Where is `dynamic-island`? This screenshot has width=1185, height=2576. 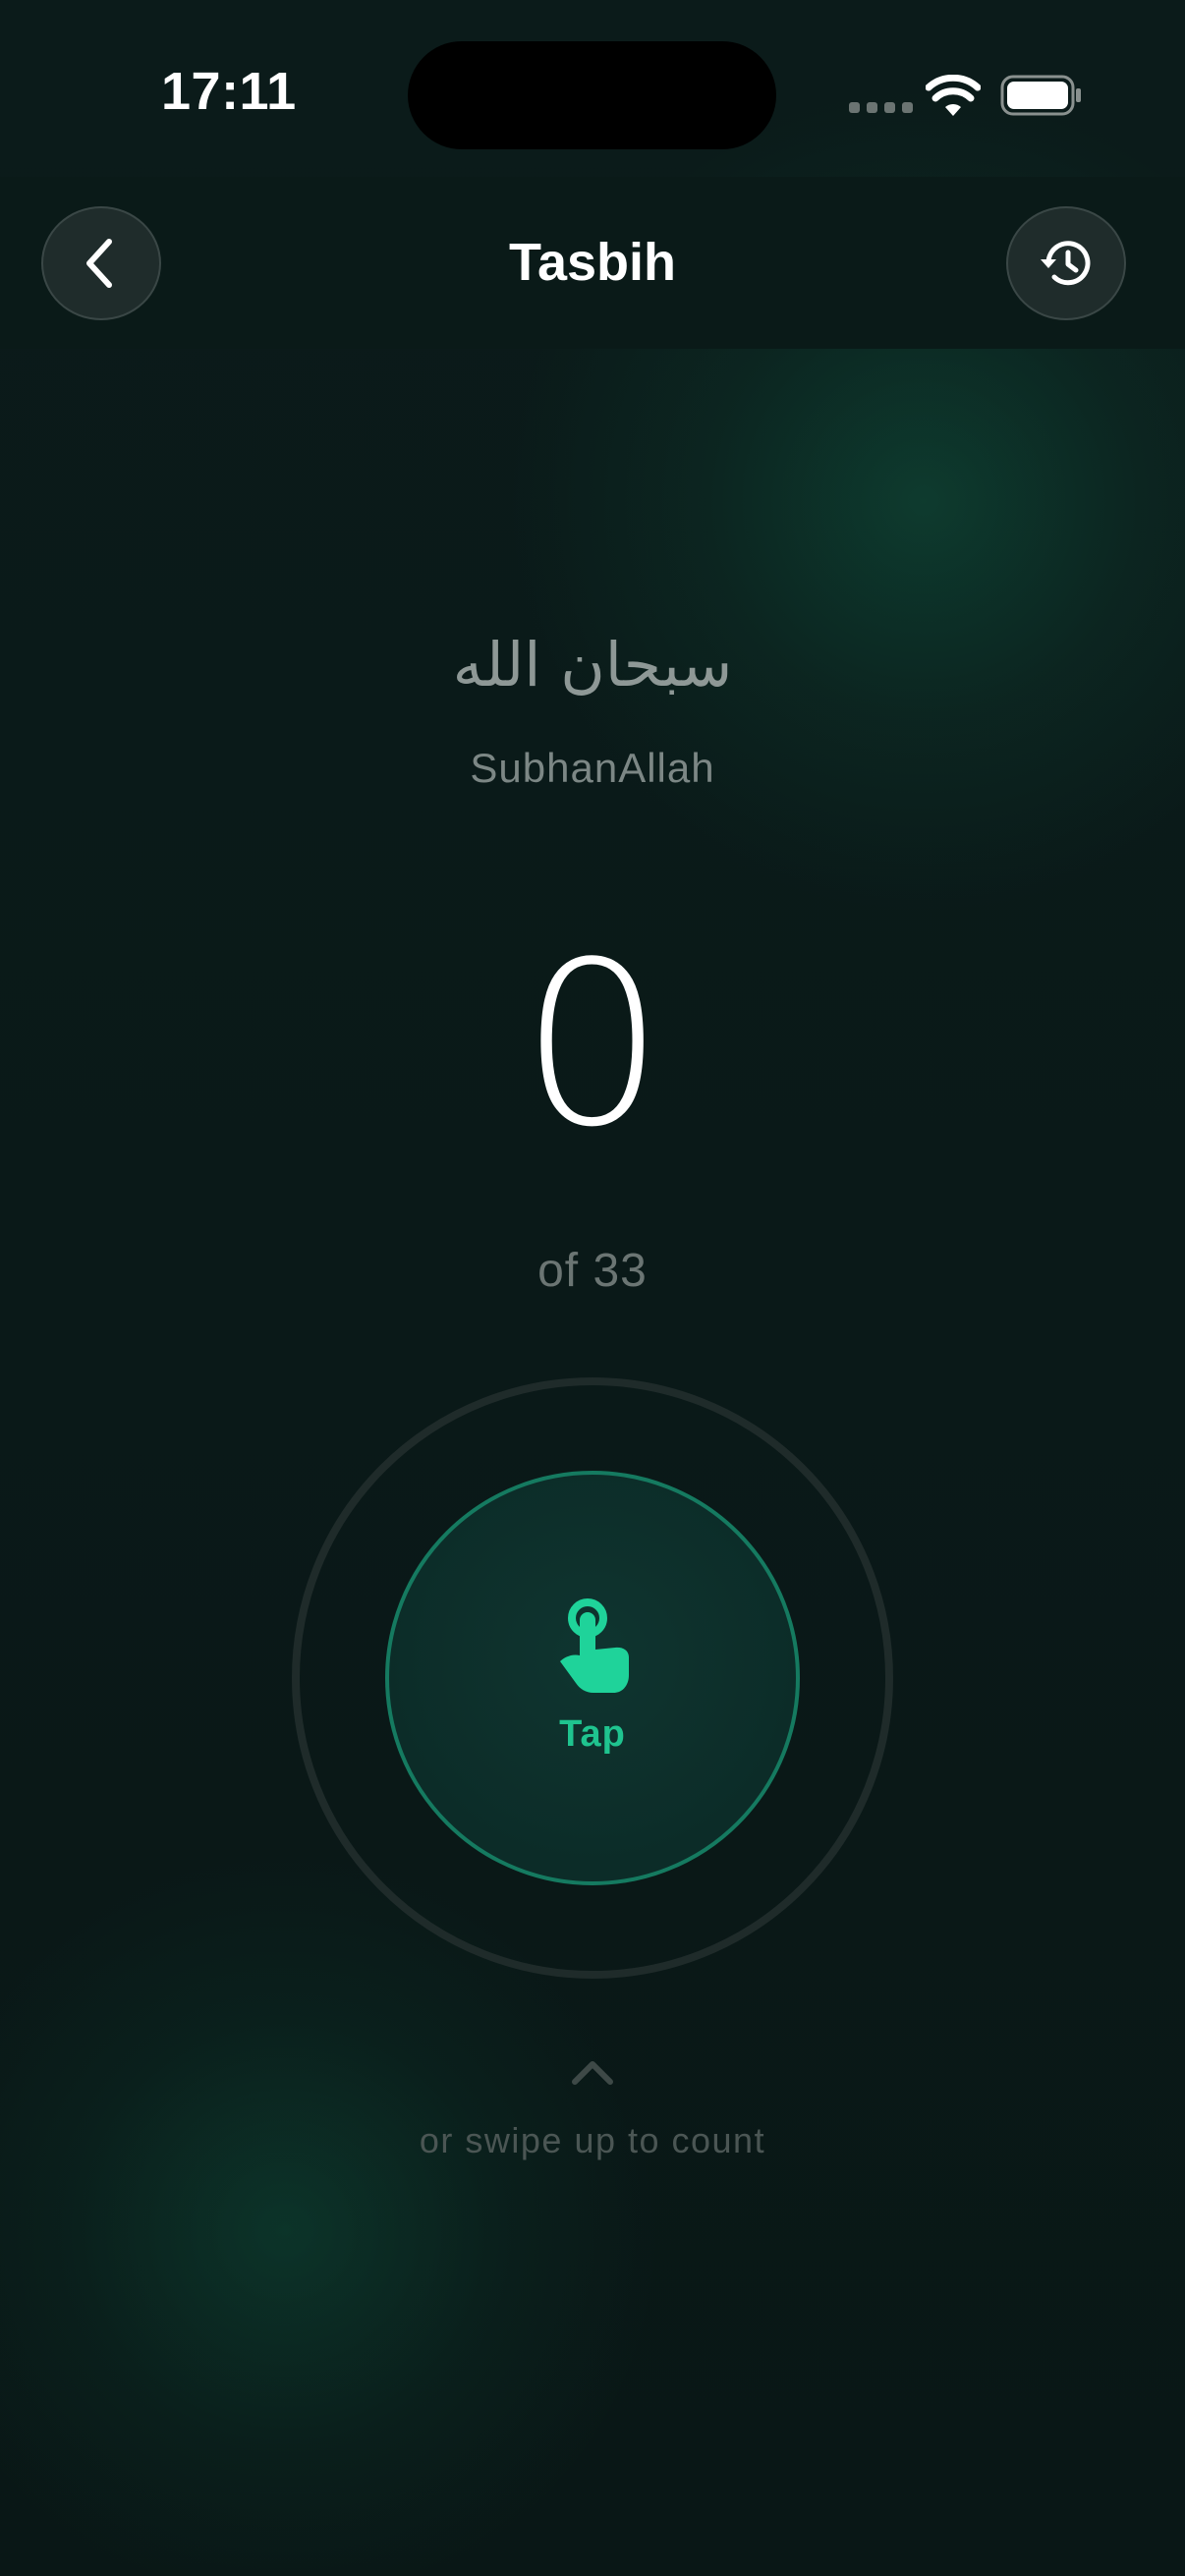
dynamic-island is located at coordinates (592, 95).